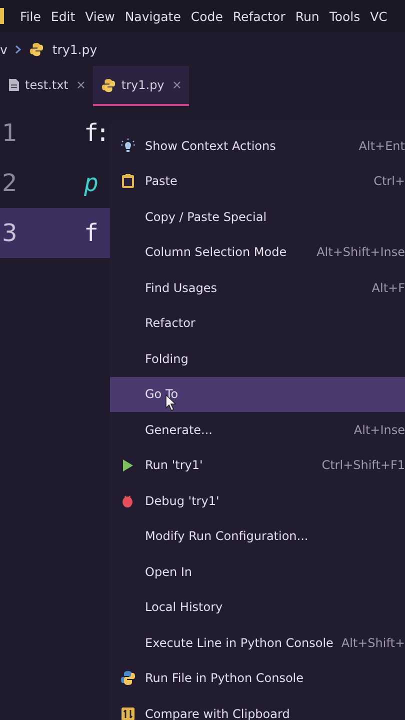  Describe the element at coordinates (4, 49) in the screenshot. I see `breadcrumb-item: v` at that location.